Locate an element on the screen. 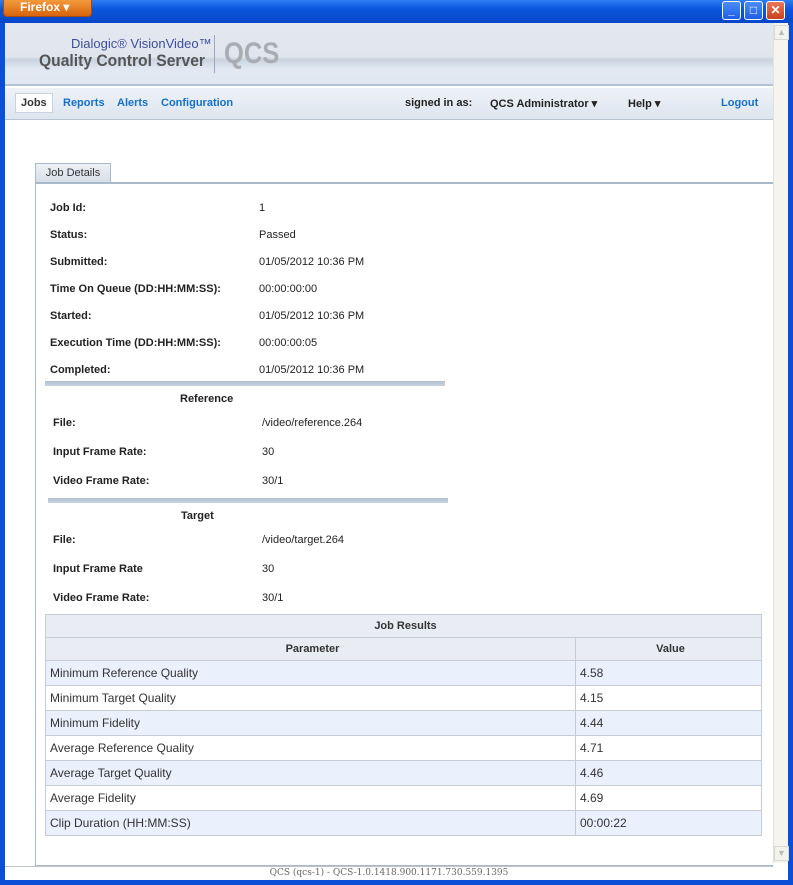 The width and height of the screenshot is (793, 885). firefox-menu-button: Firefox ▾ is located at coordinates (47, 8).